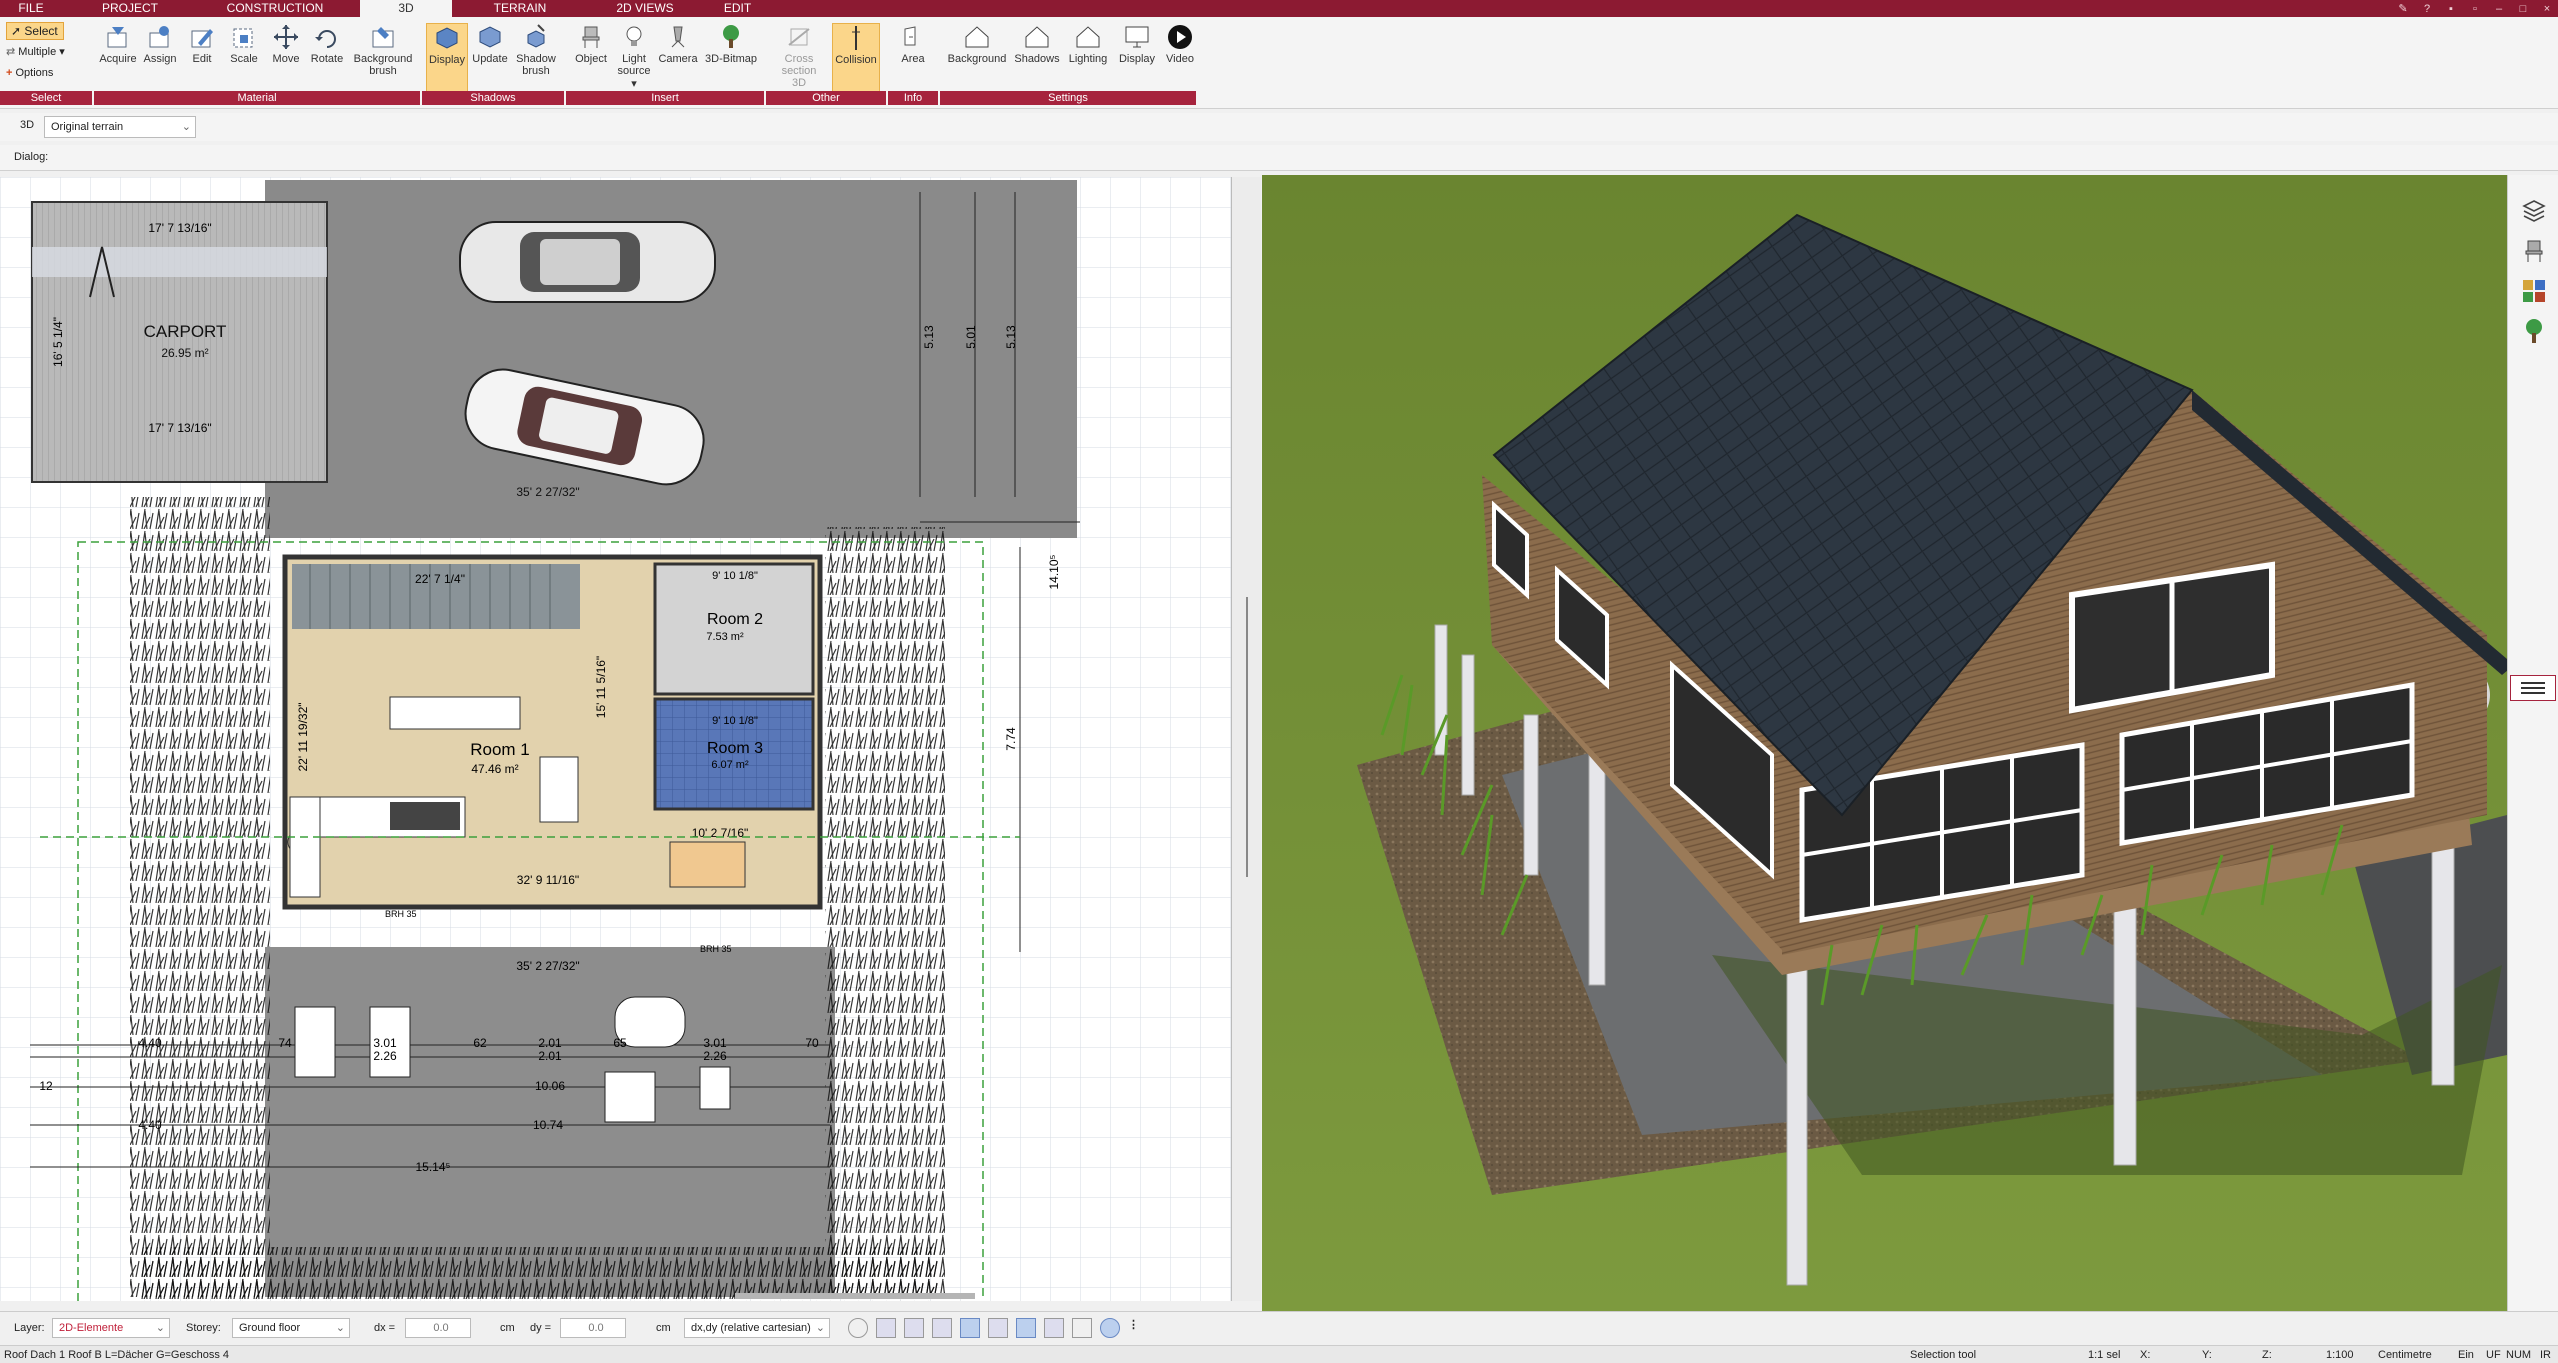 The image size is (2558, 1363). Describe the element at coordinates (2104, 1355) in the screenshot. I see `status-selection: 1:1 sel` at that location.